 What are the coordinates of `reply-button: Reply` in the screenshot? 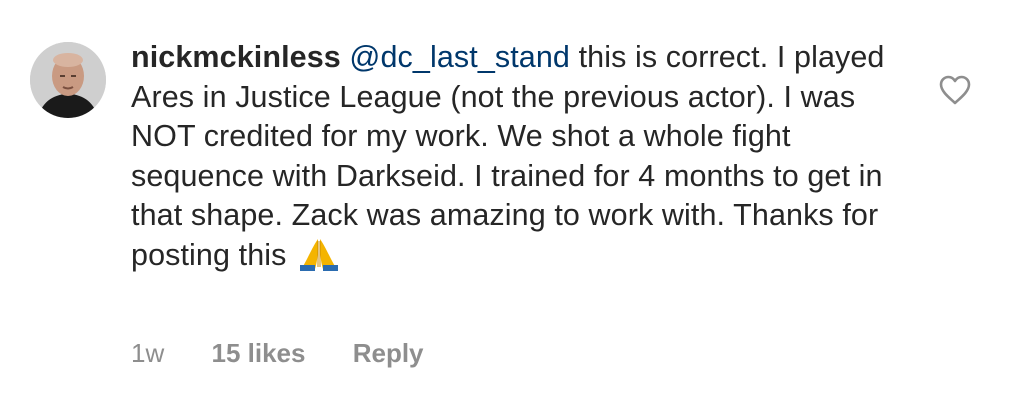 It's located at (388, 353).